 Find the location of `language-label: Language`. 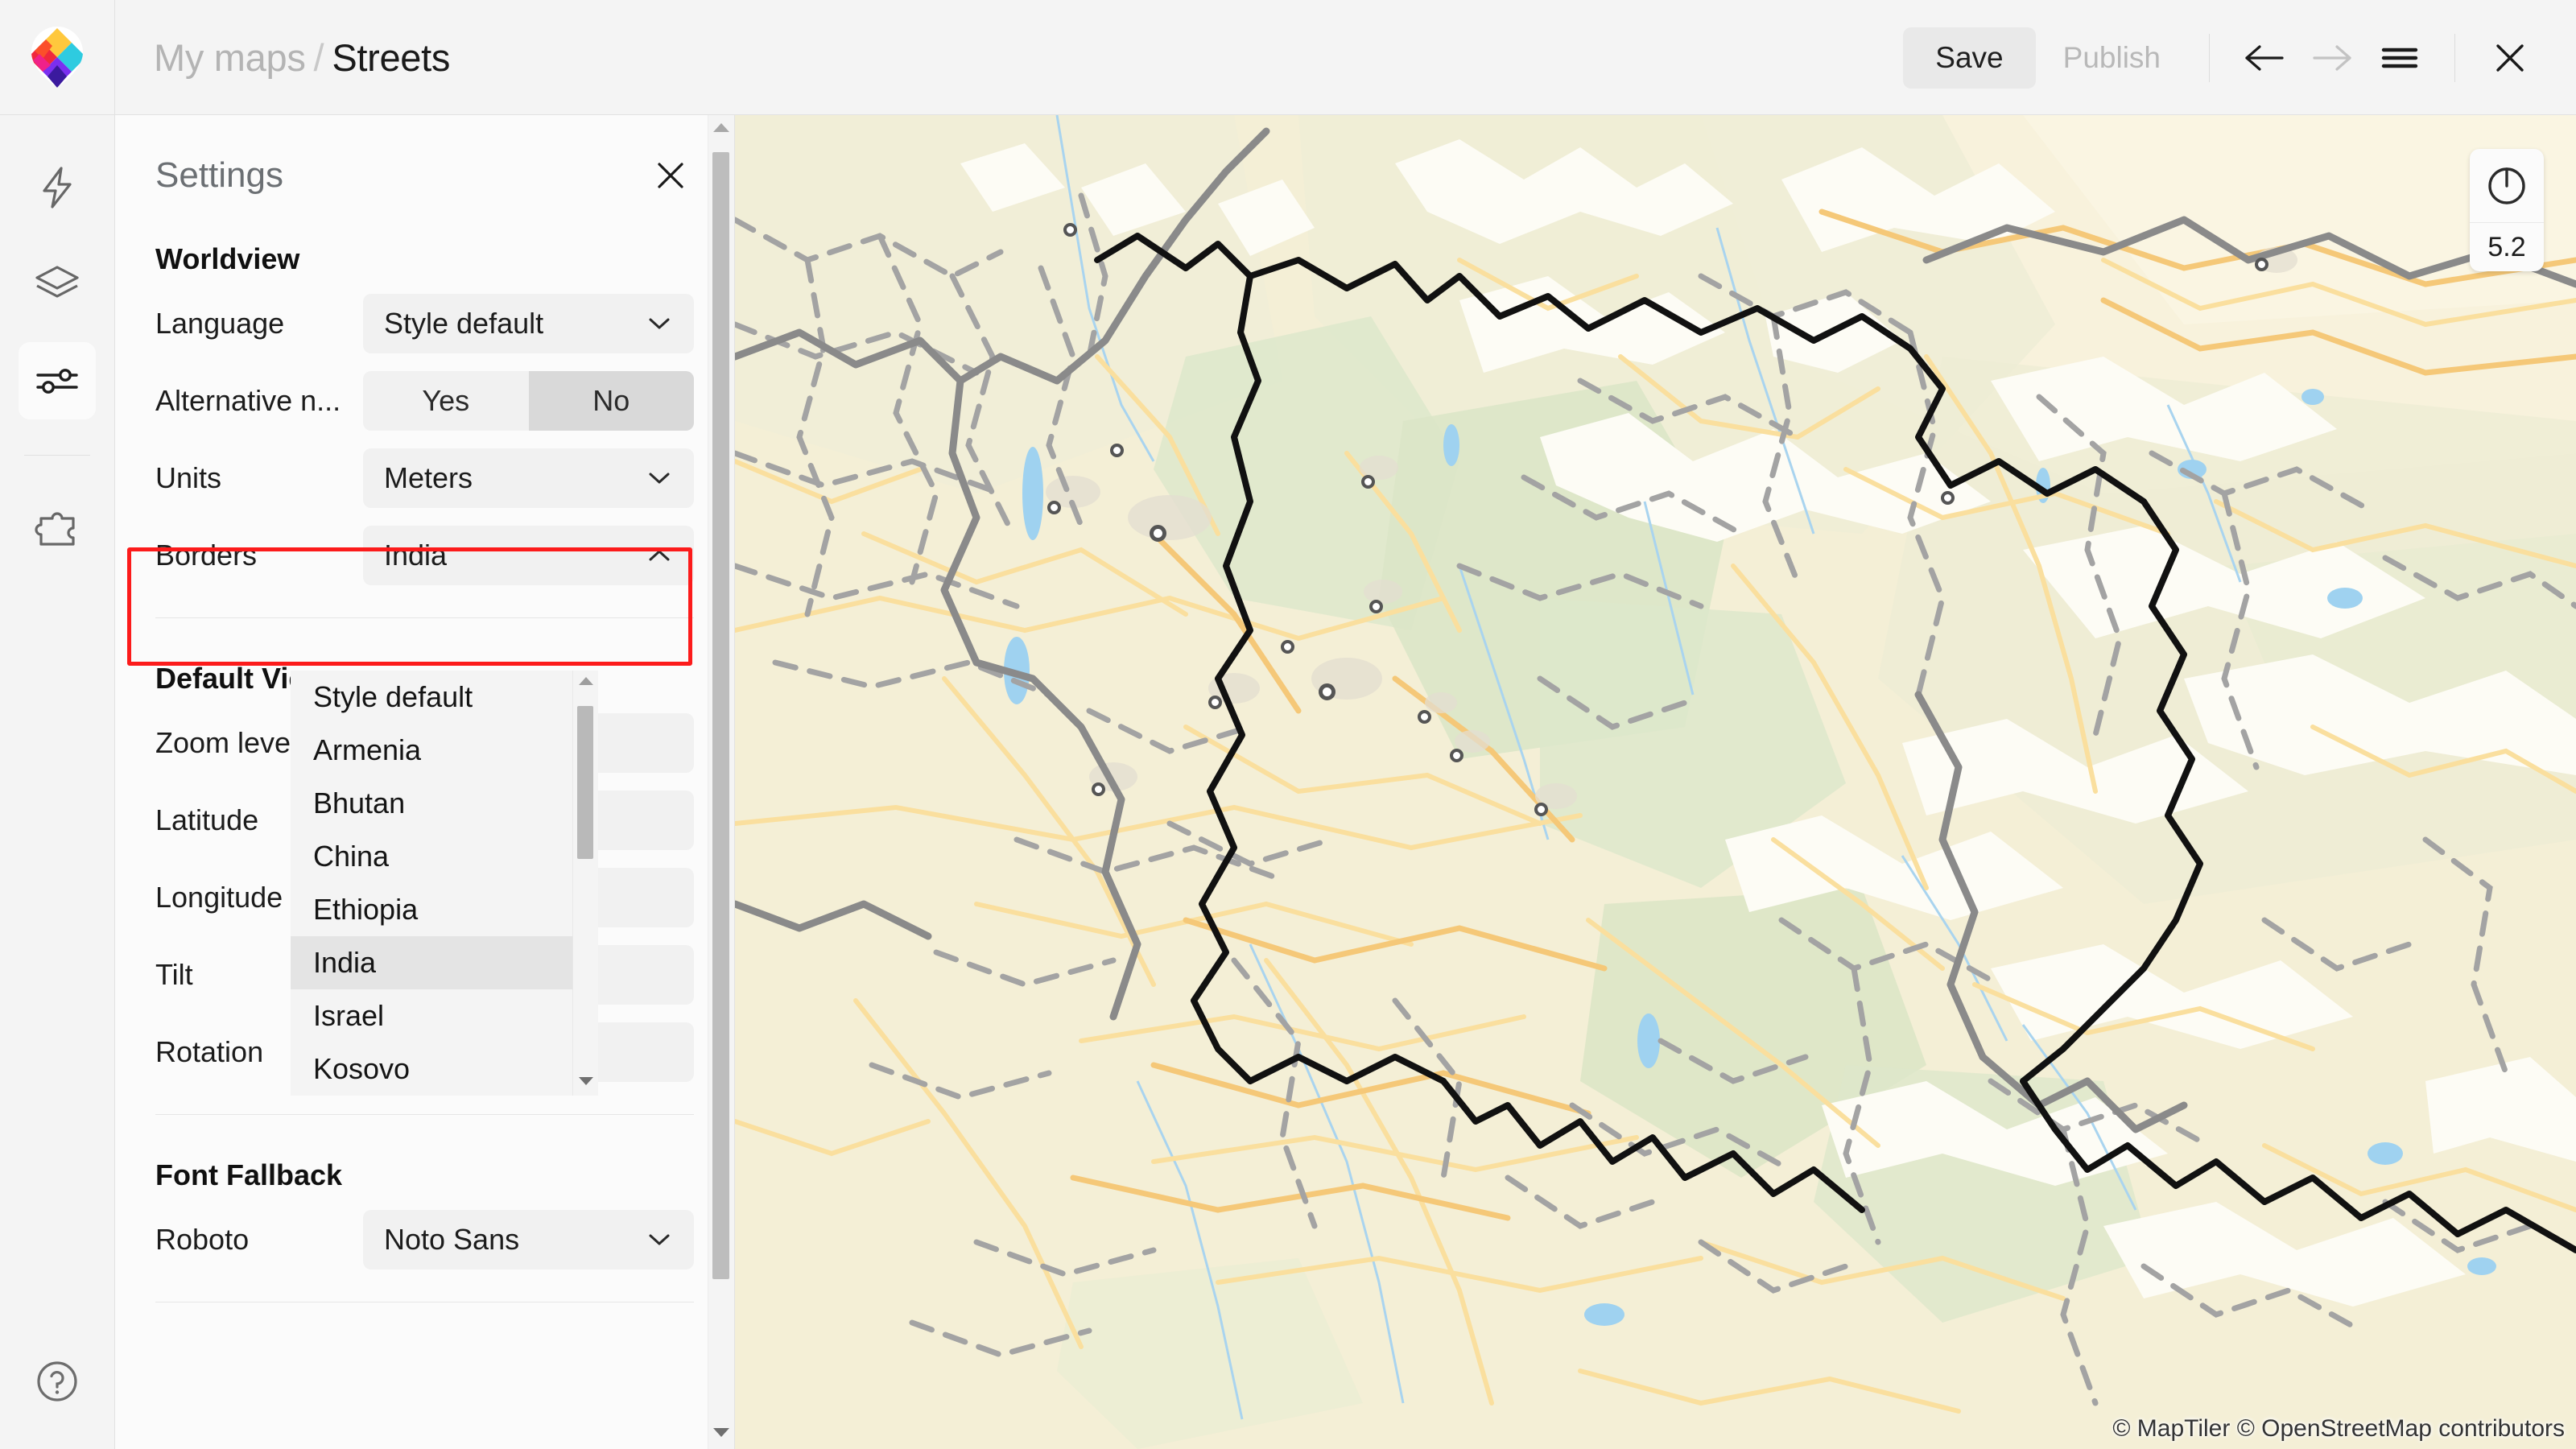

language-label: Language is located at coordinates (220, 323).